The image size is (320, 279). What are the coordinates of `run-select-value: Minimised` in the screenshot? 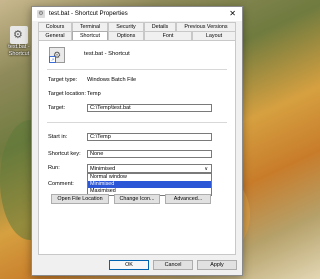 It's located at (103, 169).